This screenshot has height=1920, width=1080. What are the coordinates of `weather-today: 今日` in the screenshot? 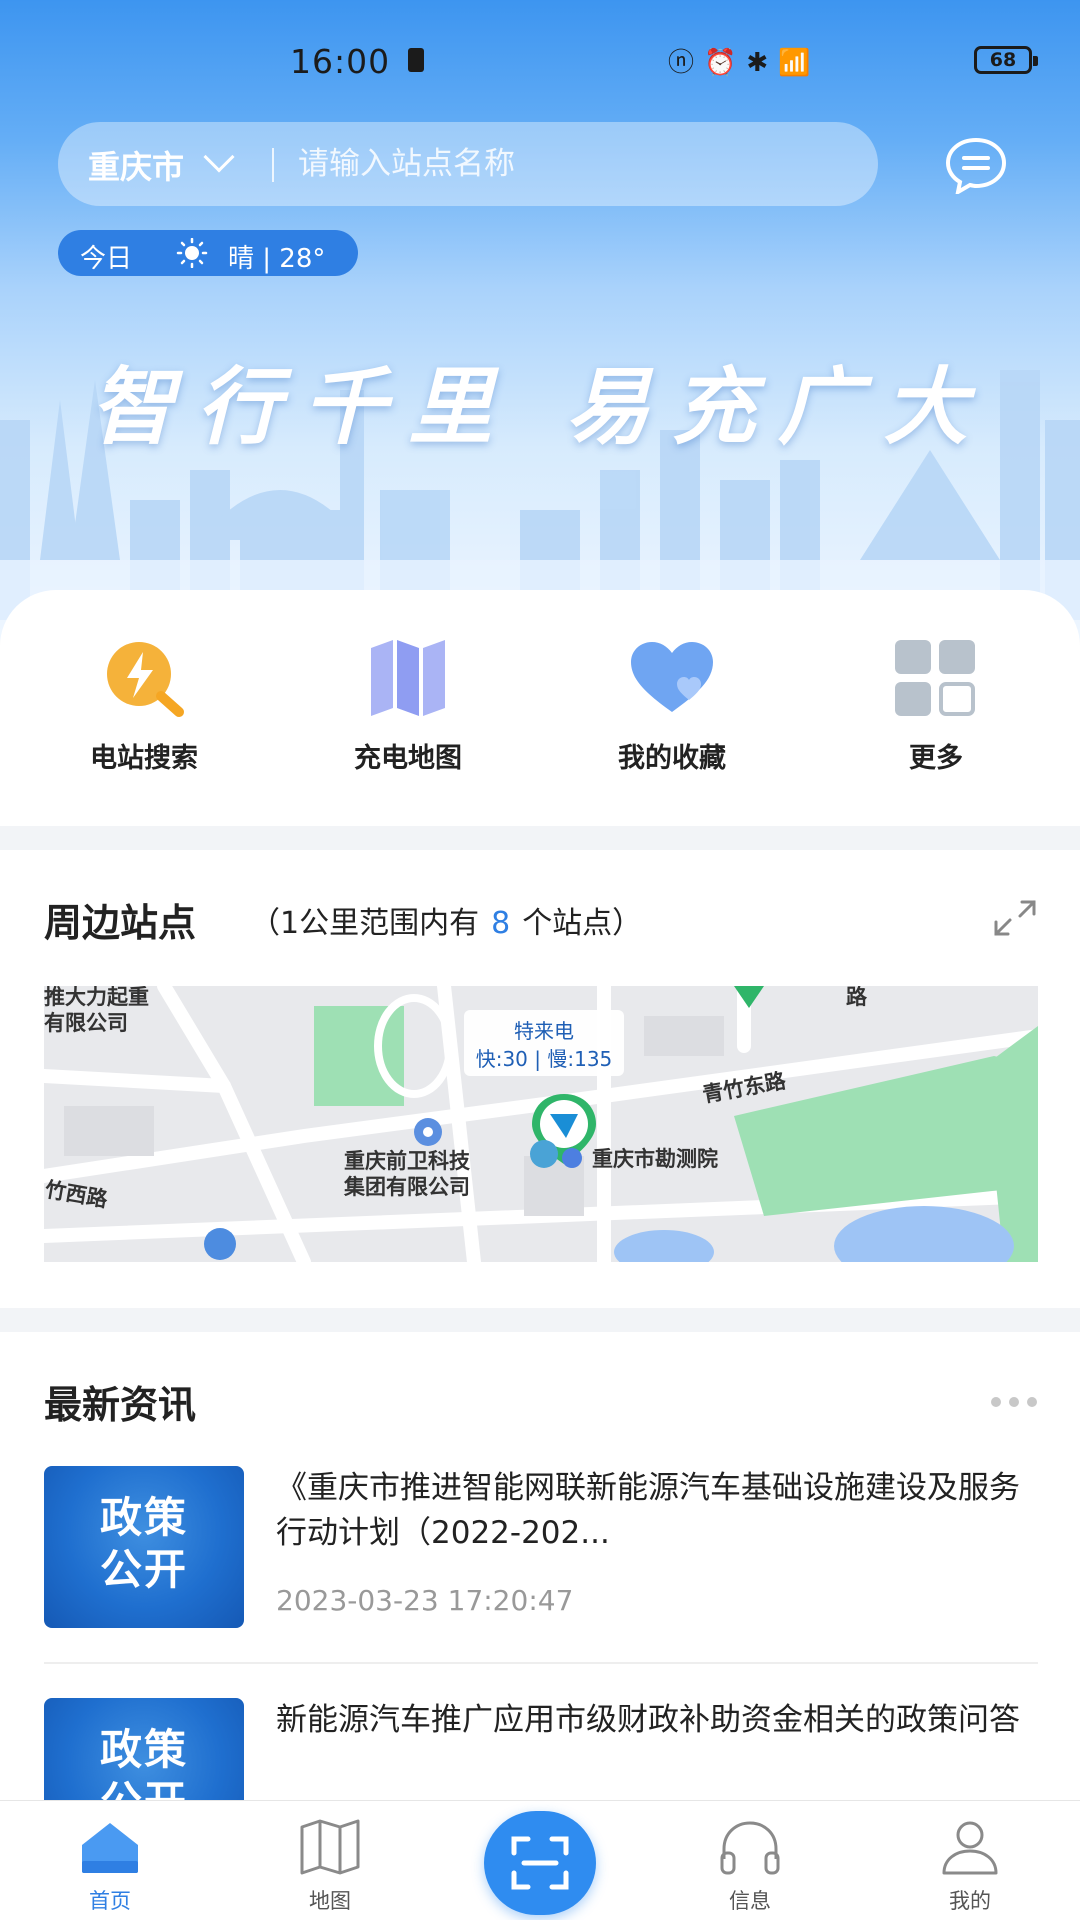 It's located at (106, 259).